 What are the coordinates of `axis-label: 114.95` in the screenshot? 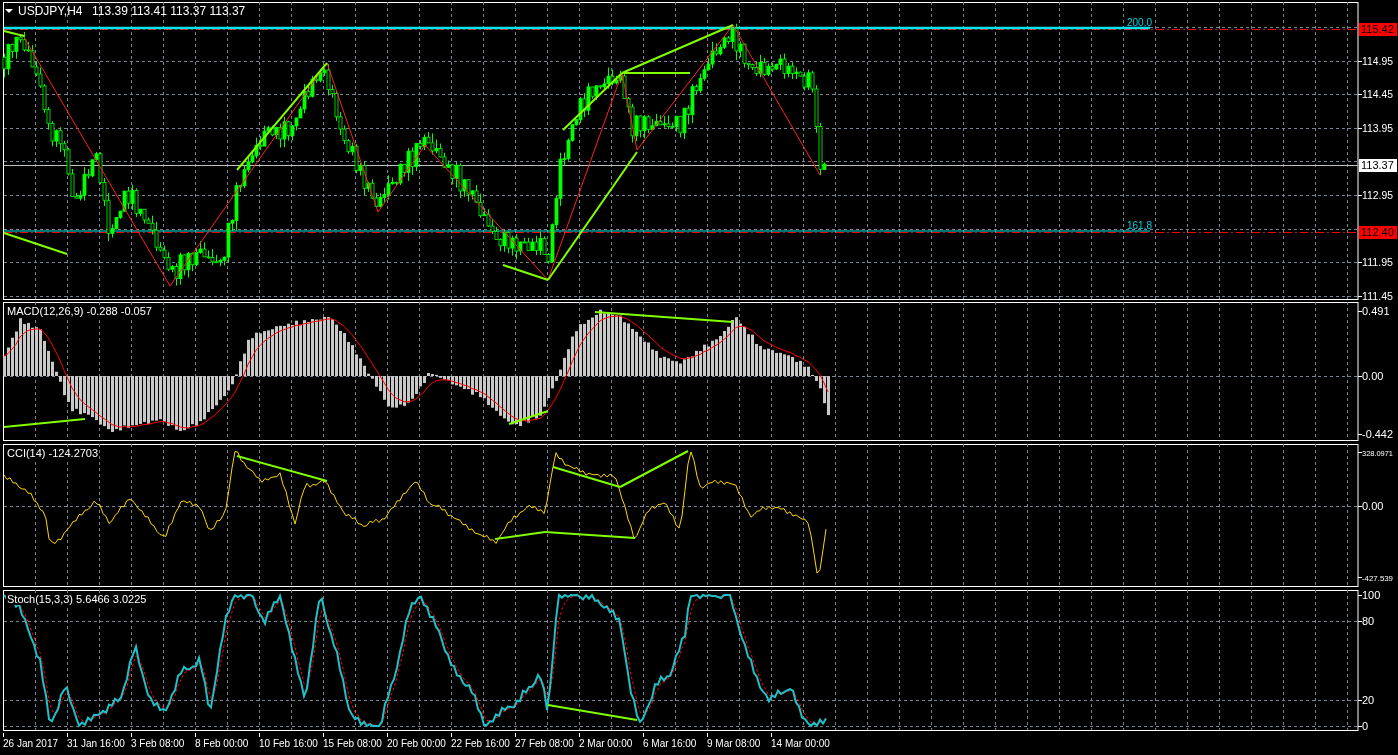 It's located at (1377, 61).